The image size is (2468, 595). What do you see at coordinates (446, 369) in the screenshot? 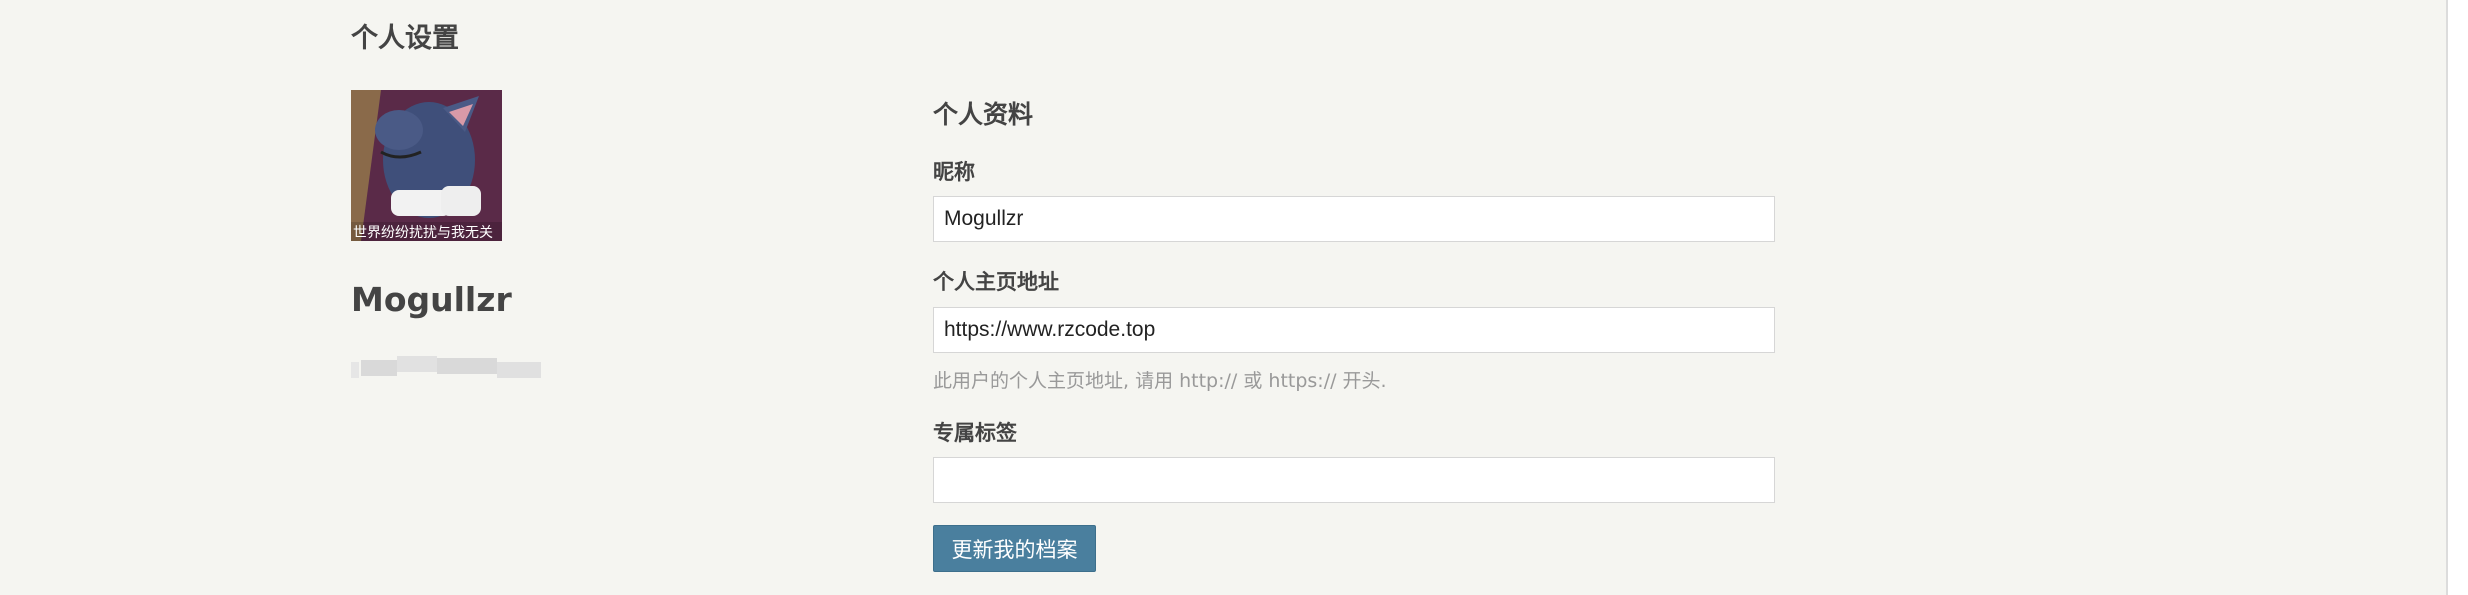
I see `redacted-bio` at bounding box center [446, 369].